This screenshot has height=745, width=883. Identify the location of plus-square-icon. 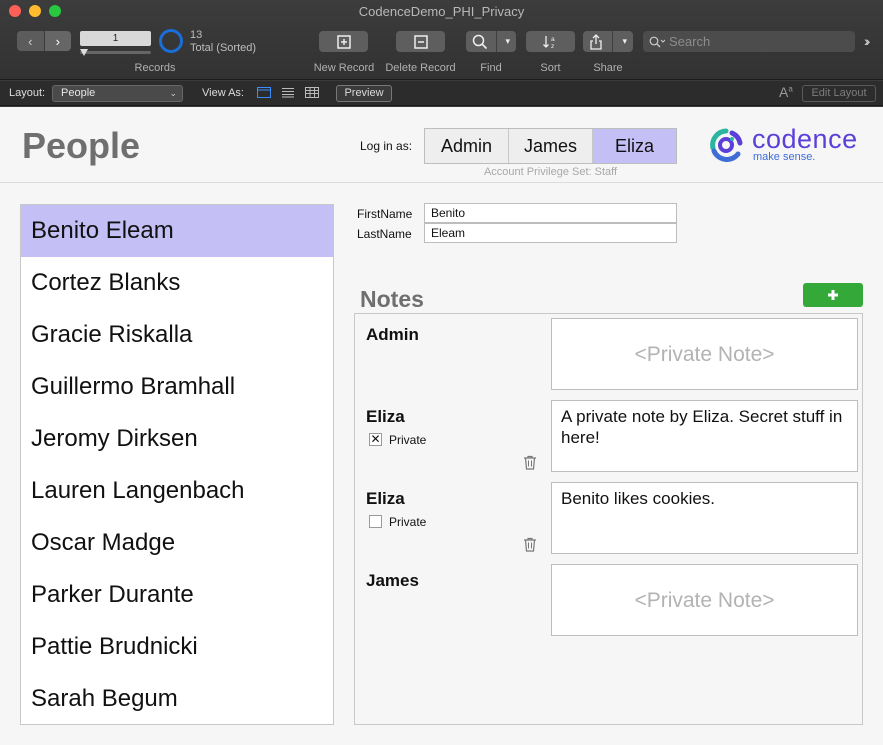
(343, 41).